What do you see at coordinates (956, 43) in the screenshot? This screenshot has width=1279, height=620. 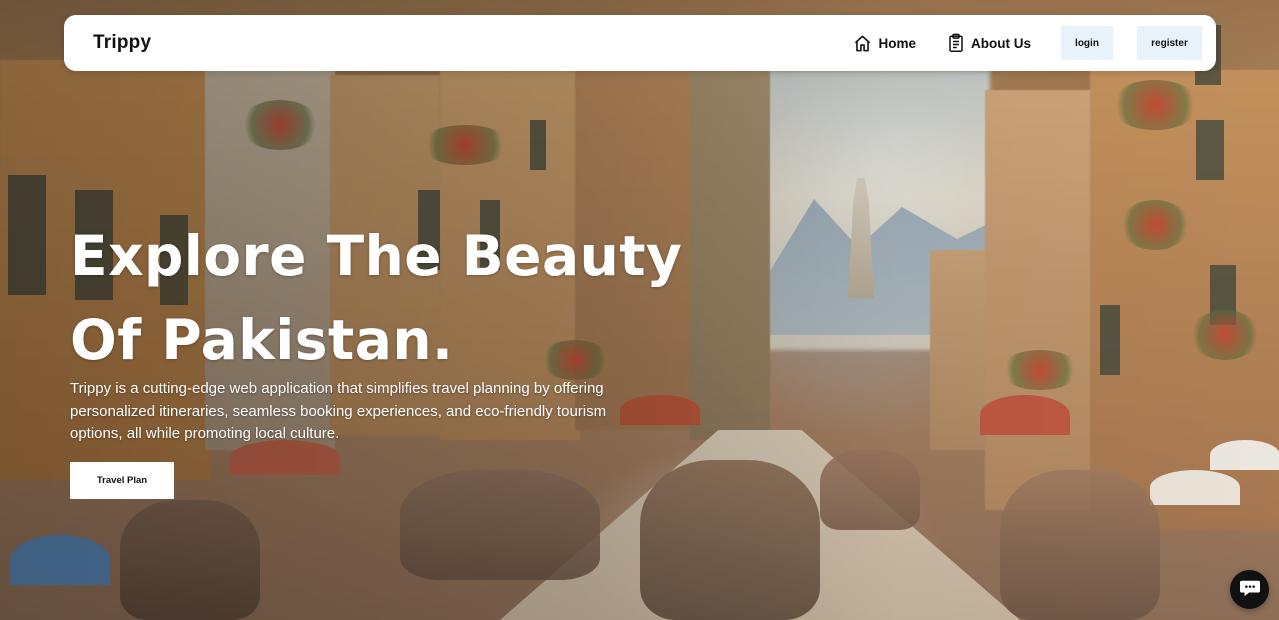 I see `clipboard-icon` at bounding box center [956, 43].